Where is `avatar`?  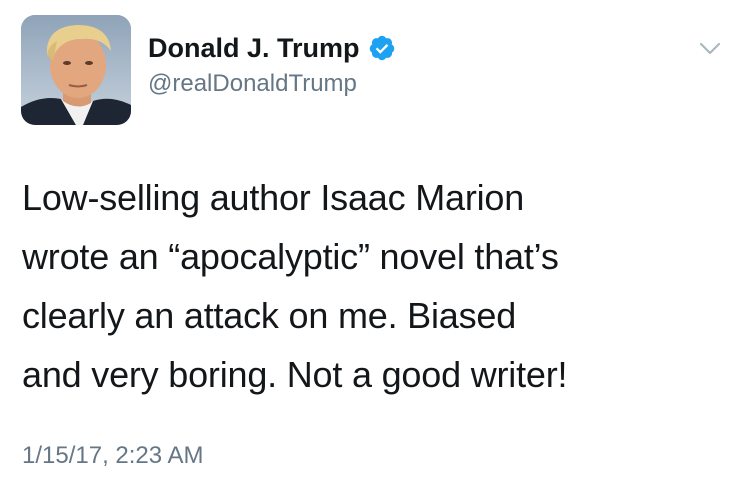 avatar is located at coordinates (76, 70).